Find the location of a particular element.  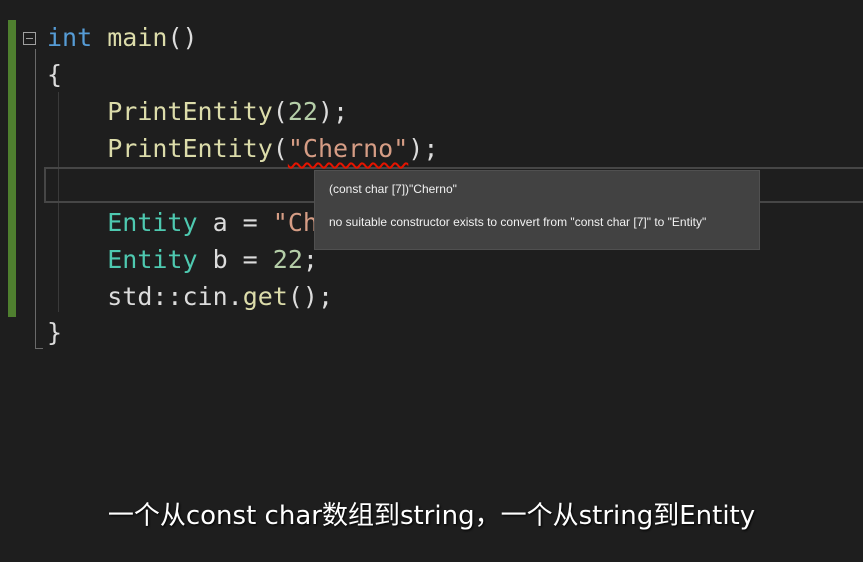

change-tracking-bar is located at coordinates (12, 168).